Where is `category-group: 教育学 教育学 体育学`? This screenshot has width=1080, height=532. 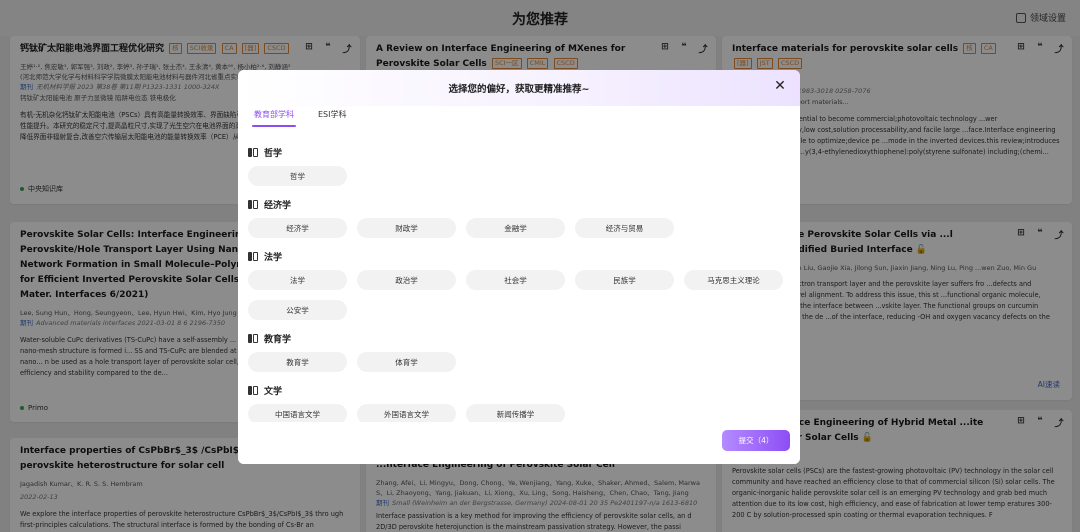
category-group: 教育学 教育学 体育学 is located at coordinates (519, 349).